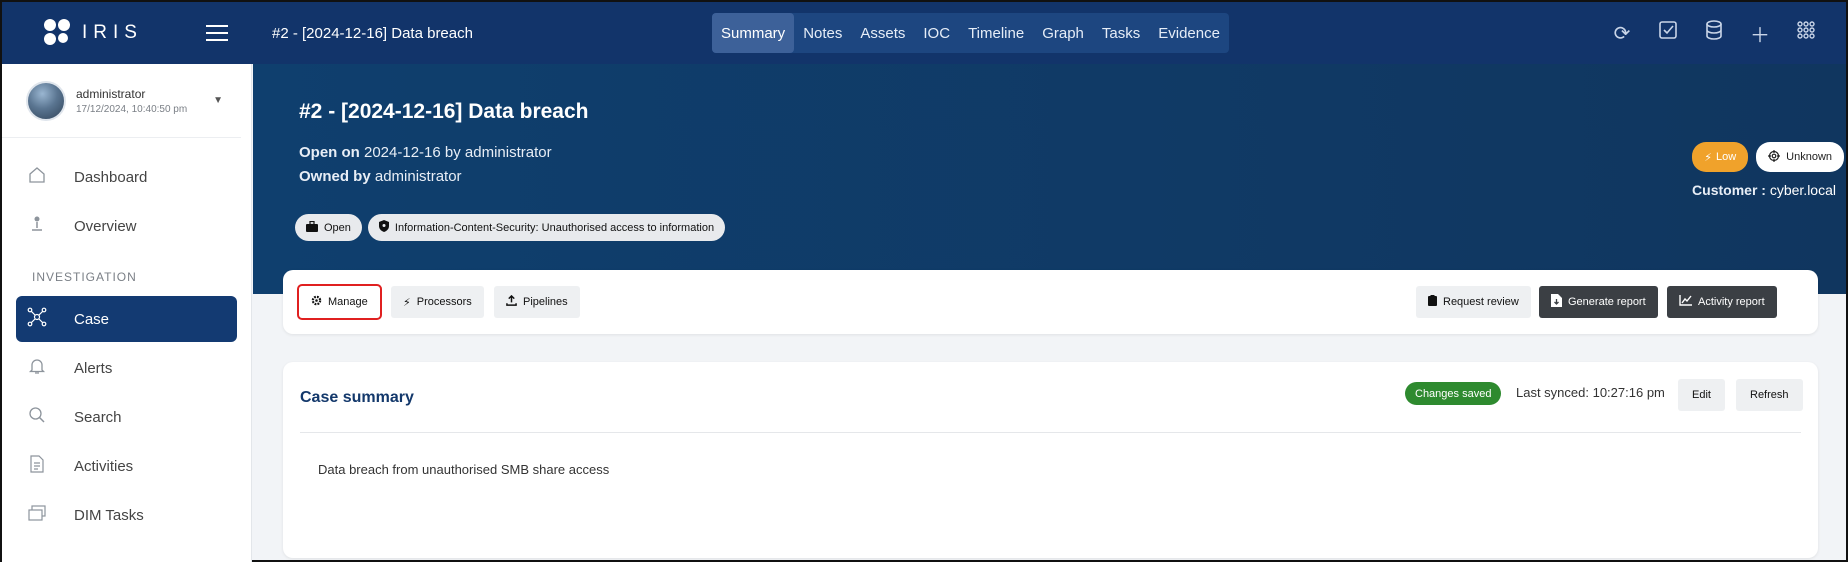 This screenshot has width=1848, height=562. Describe the element at coordinates (372, 33) in the screenshot. I see `top-case-title: #2 - [2024-12-16] Data breach` at that location.